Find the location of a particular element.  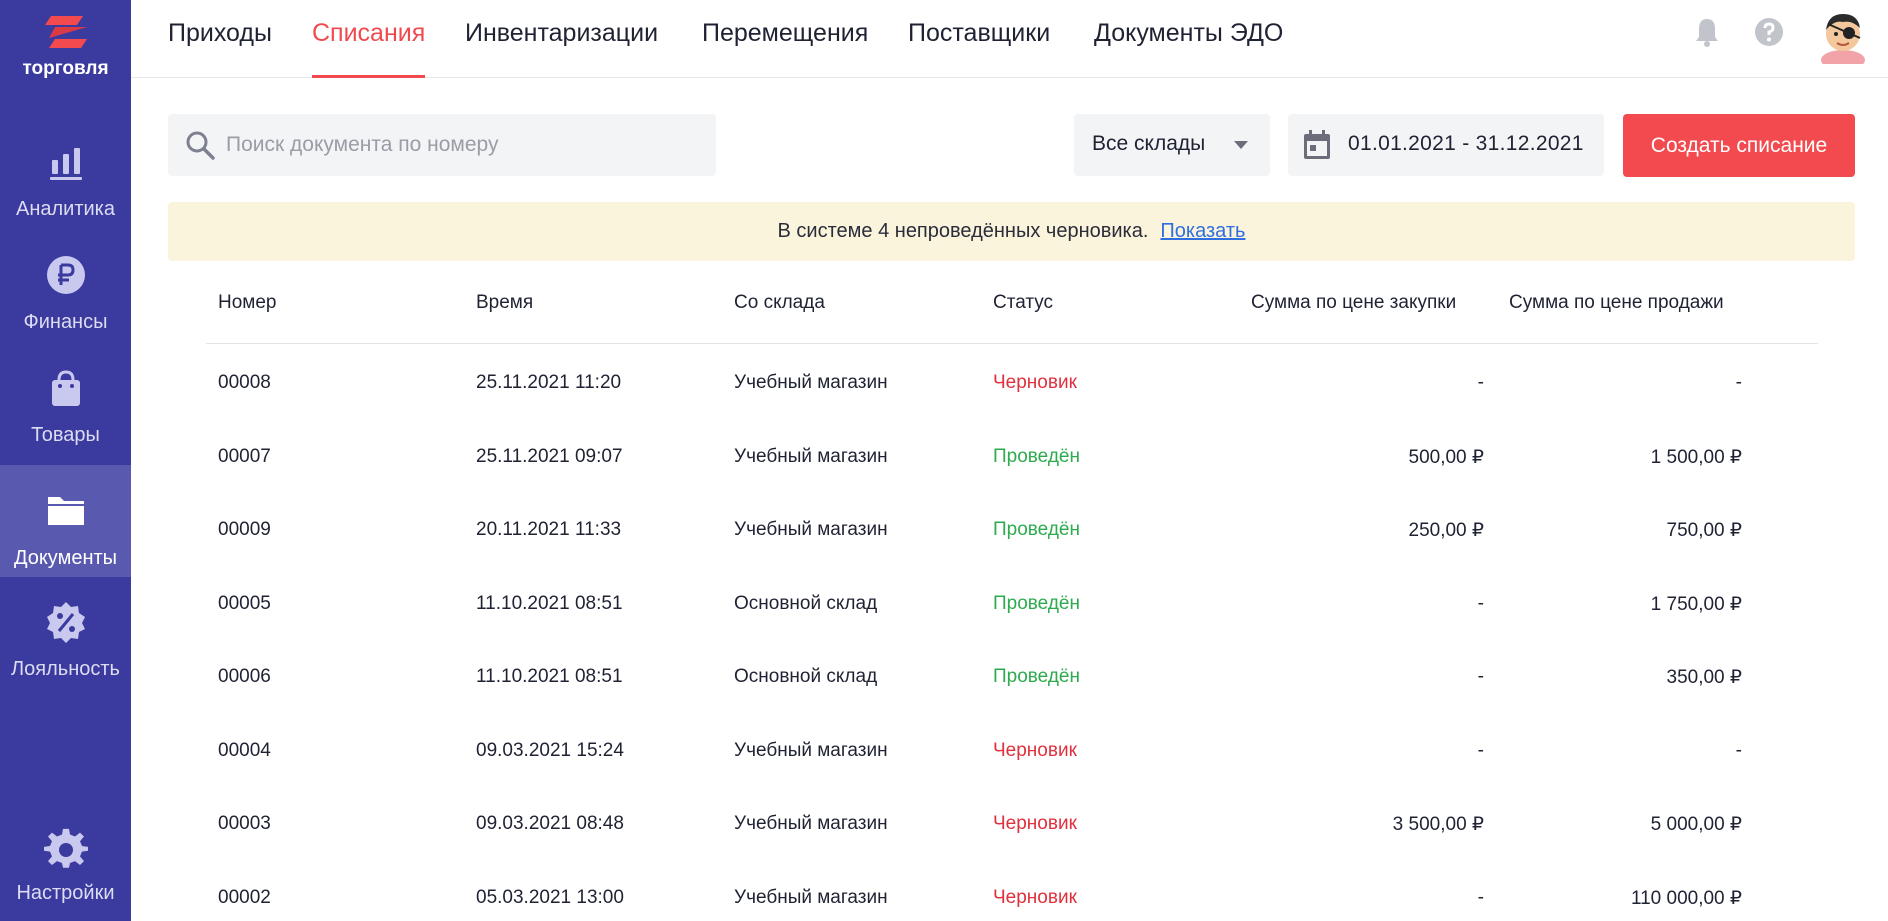

cell-time: 09.03.2021 15:24 is located at coordinates (550, 750).